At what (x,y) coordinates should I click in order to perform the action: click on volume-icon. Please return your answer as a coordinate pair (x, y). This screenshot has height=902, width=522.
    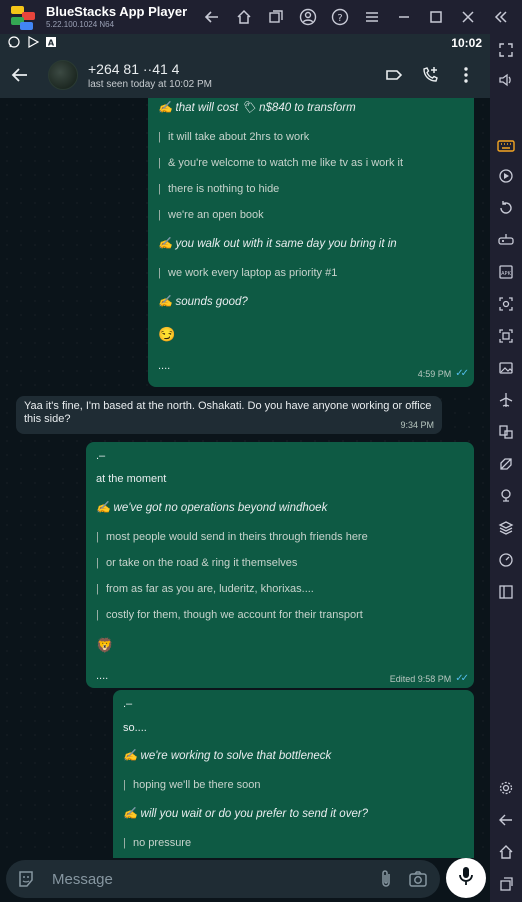
    Looking at the image, I should click on (506, 80).